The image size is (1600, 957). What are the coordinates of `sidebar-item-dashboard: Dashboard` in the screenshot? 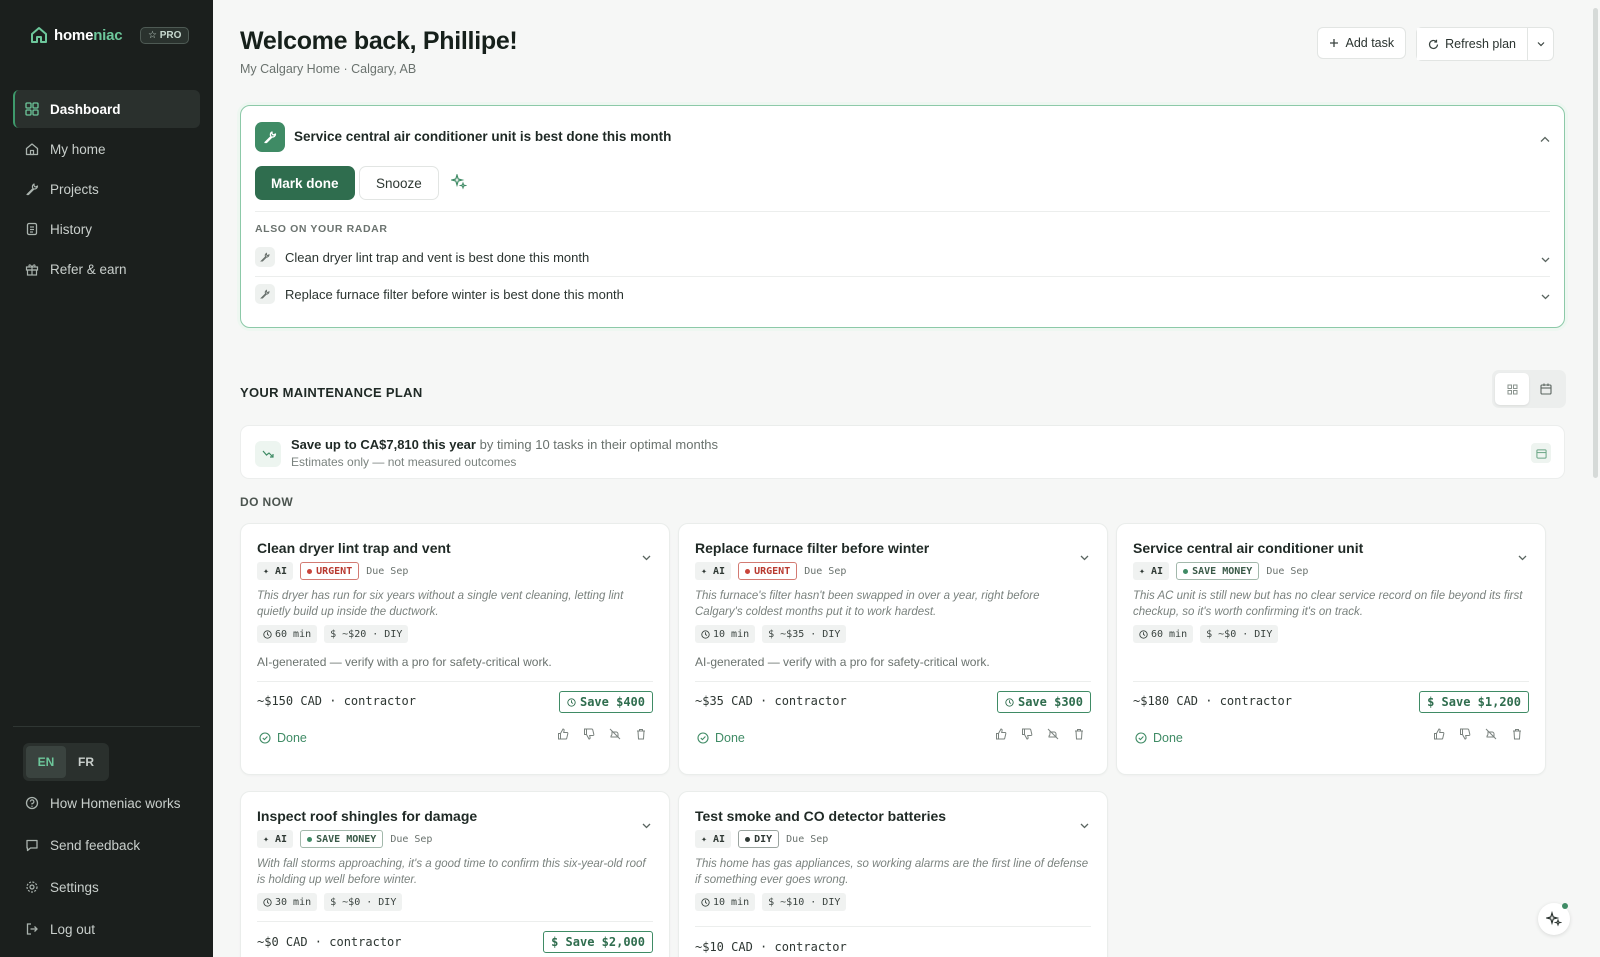 It's located at (106, 109).